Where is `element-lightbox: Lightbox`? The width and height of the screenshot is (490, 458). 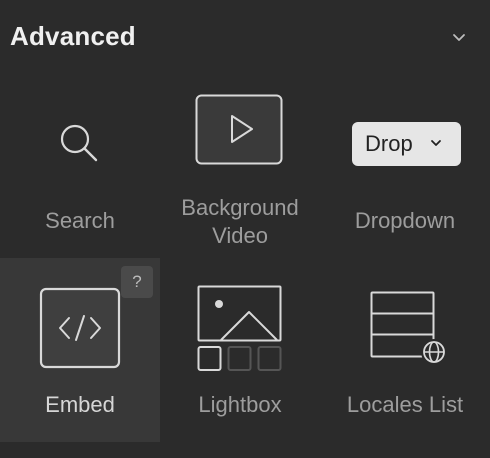
element-lightbox: Lightbox is located at coordinates (240, 350).